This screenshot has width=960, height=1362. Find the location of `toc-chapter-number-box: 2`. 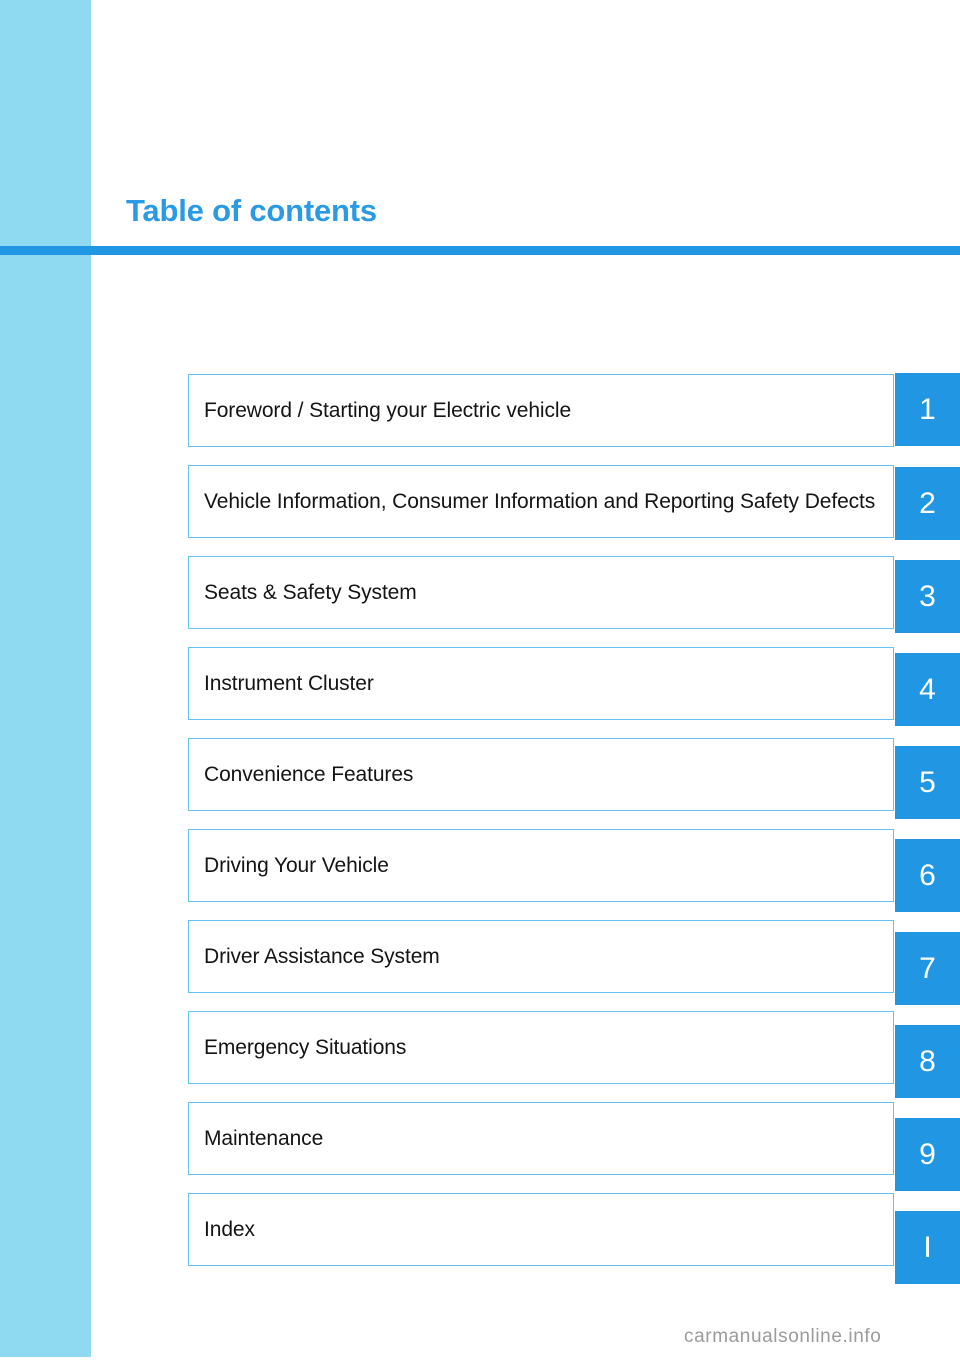

toc-chapter-number-box: 2 is located at coordinates (927, 503).